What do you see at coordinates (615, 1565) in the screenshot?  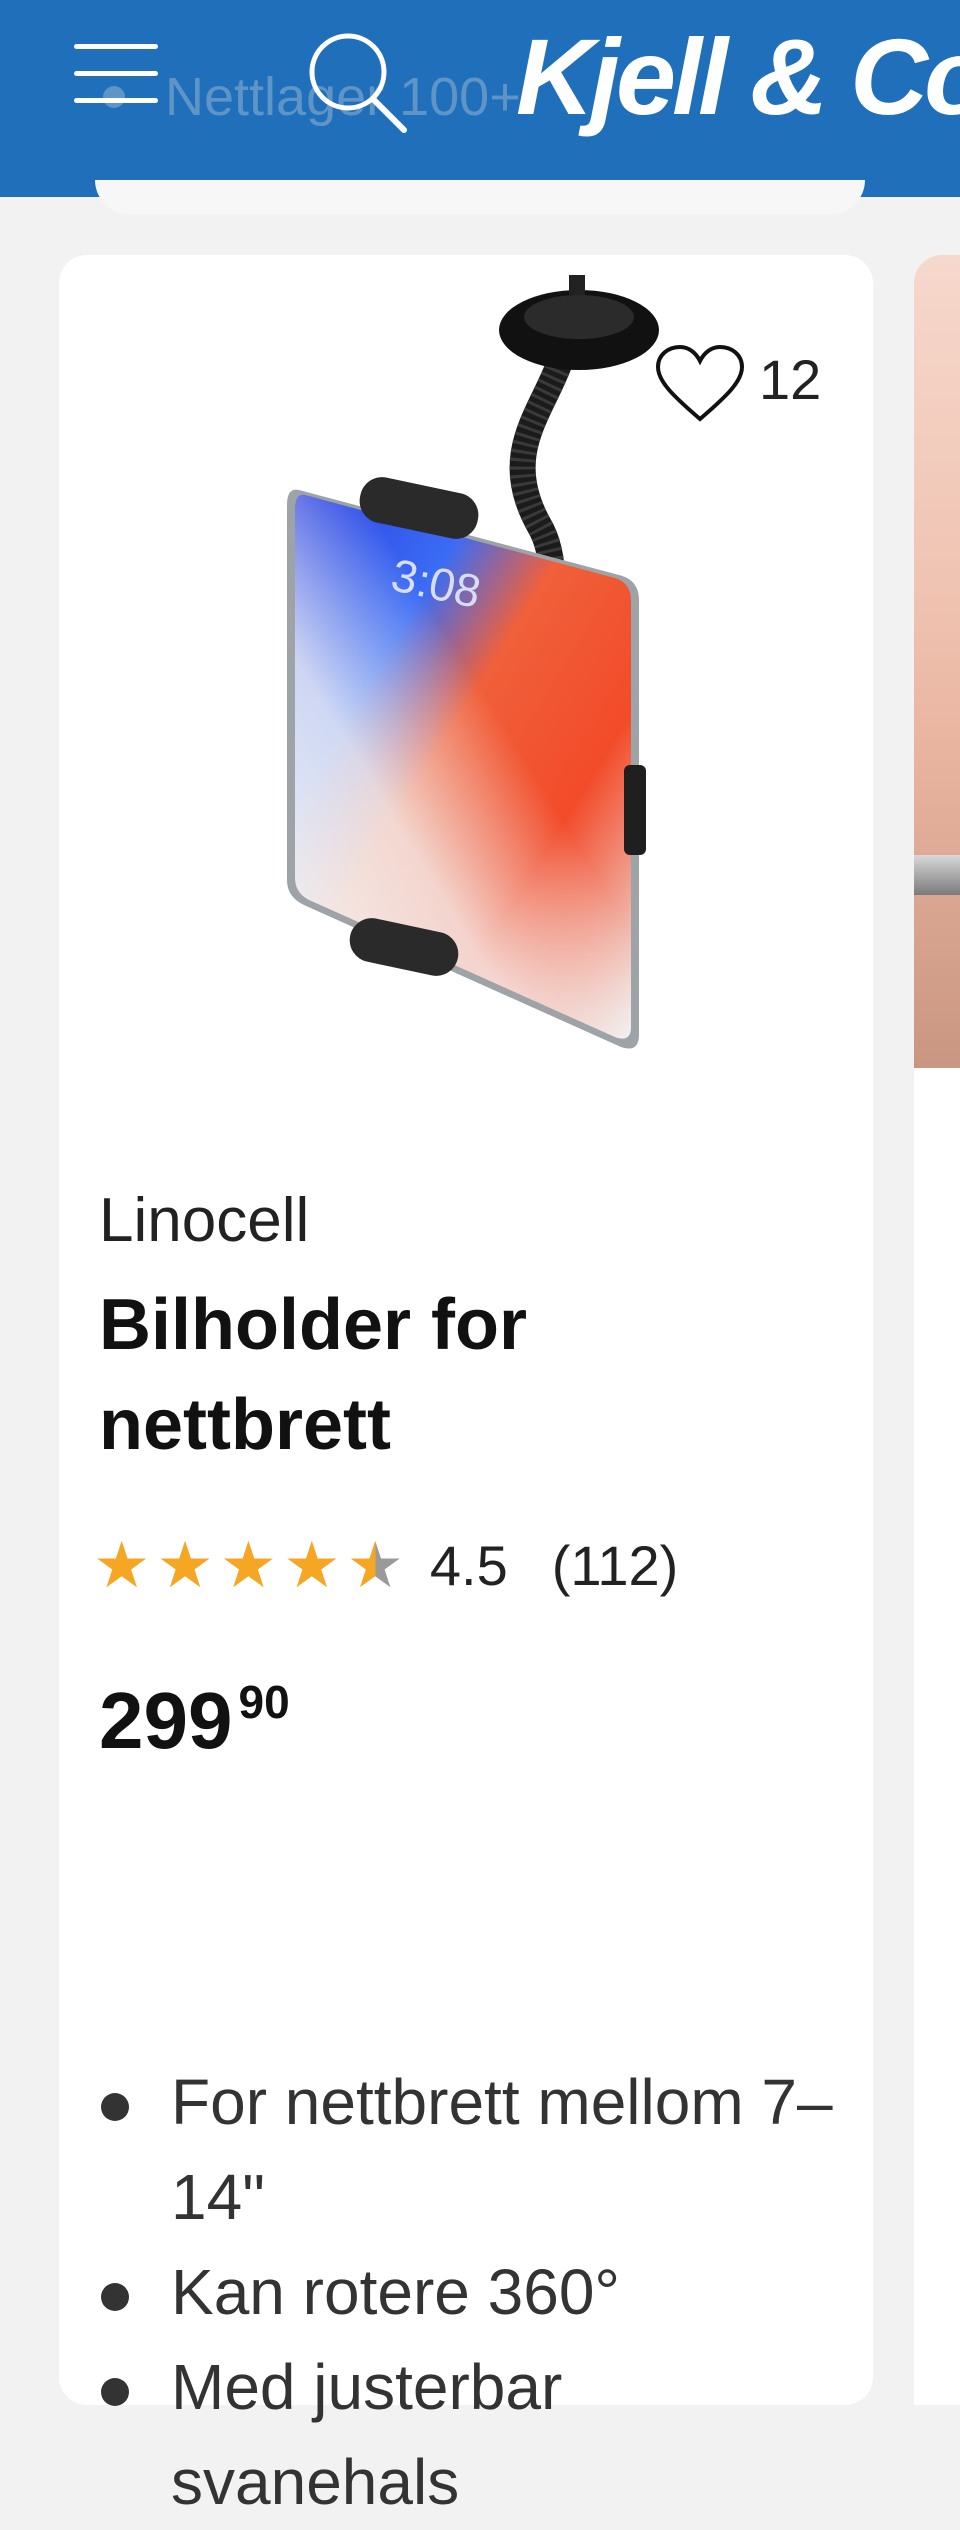 I see `rating-count: (112)` at bounding box center [615, 1565].